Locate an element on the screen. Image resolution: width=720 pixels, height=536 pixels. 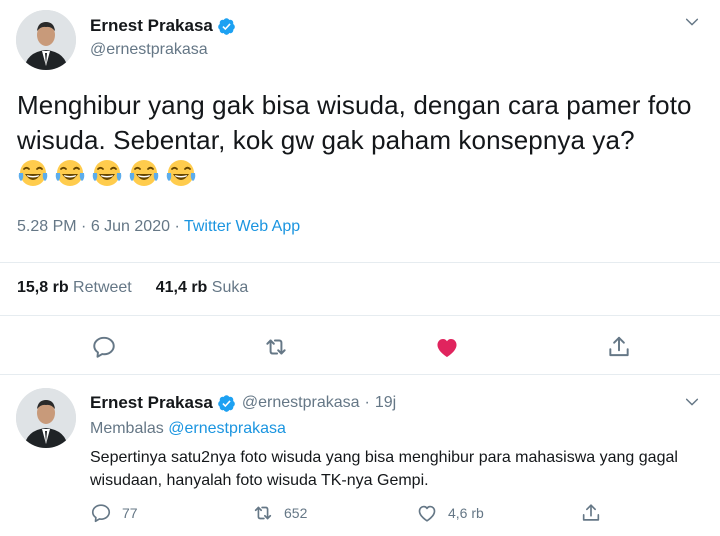
emoji-group is located at coordinates (109, 178).